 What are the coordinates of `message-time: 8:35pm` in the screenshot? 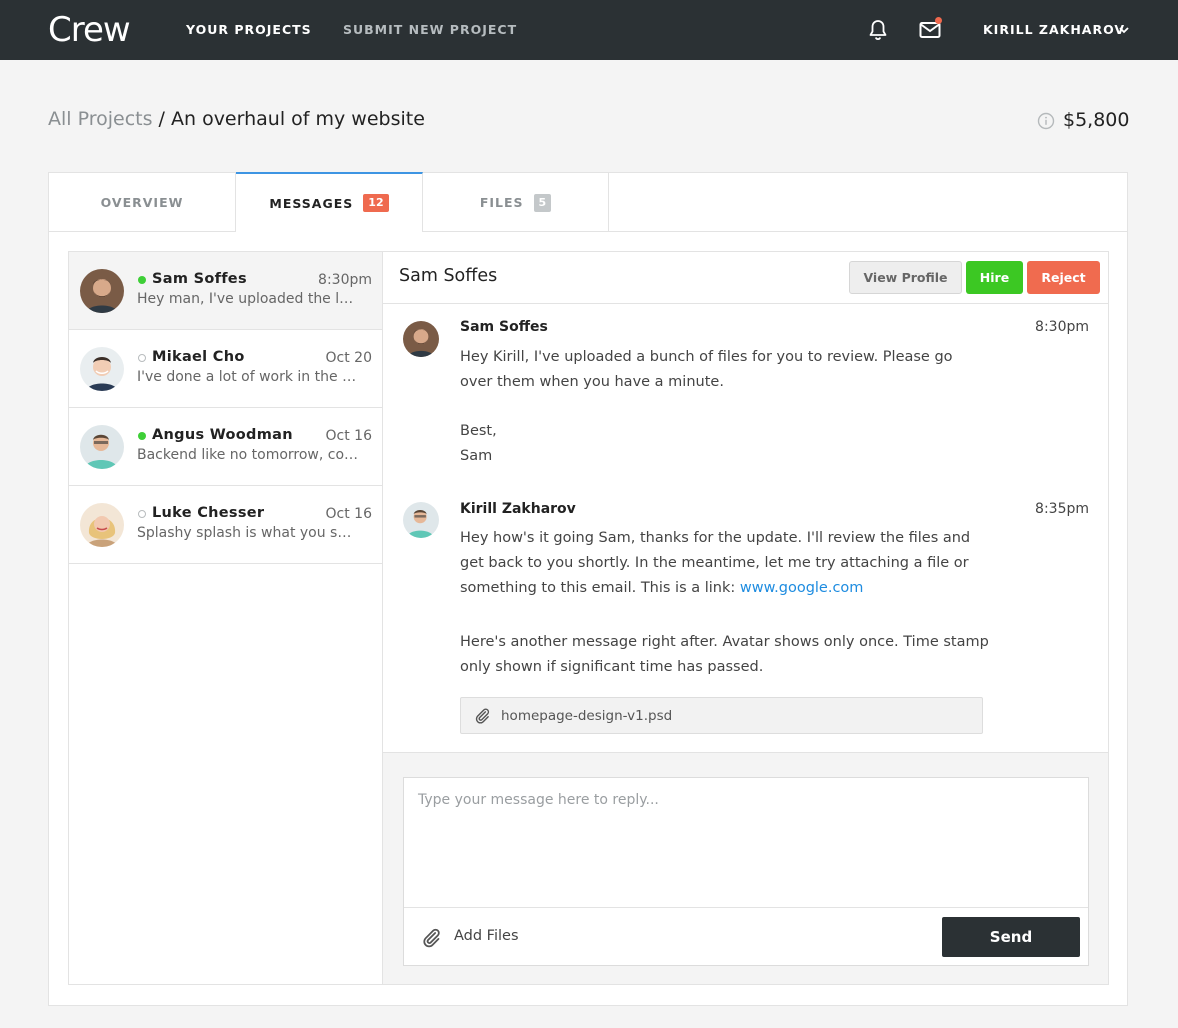 It's located at (1062, 509).